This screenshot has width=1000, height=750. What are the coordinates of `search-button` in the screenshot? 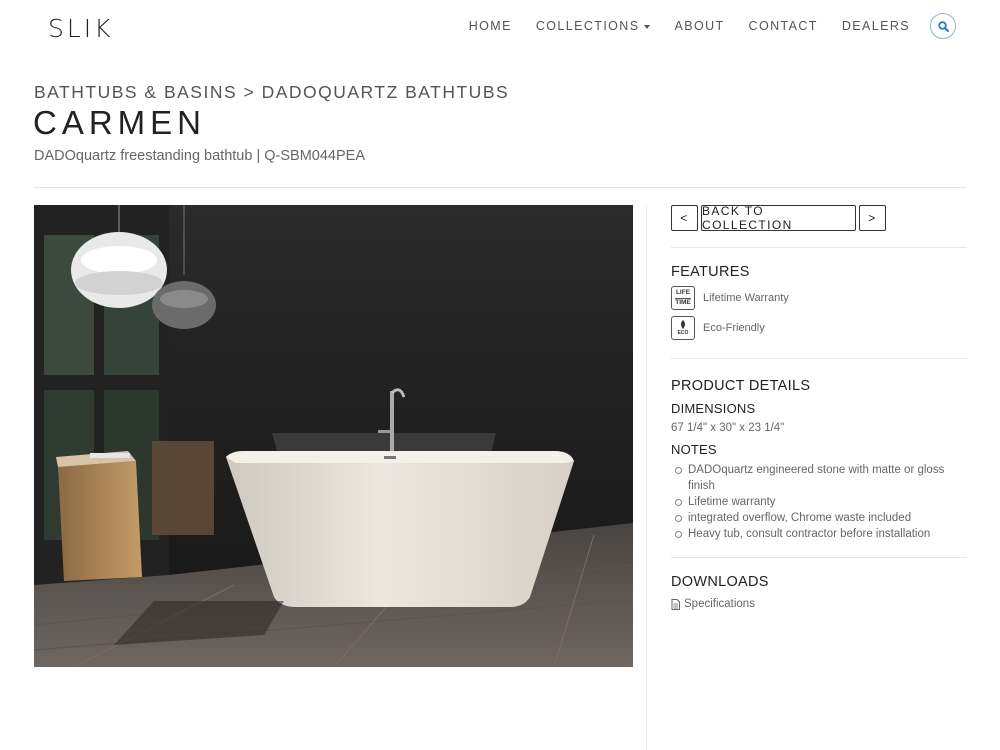 It's located at (943, 26).